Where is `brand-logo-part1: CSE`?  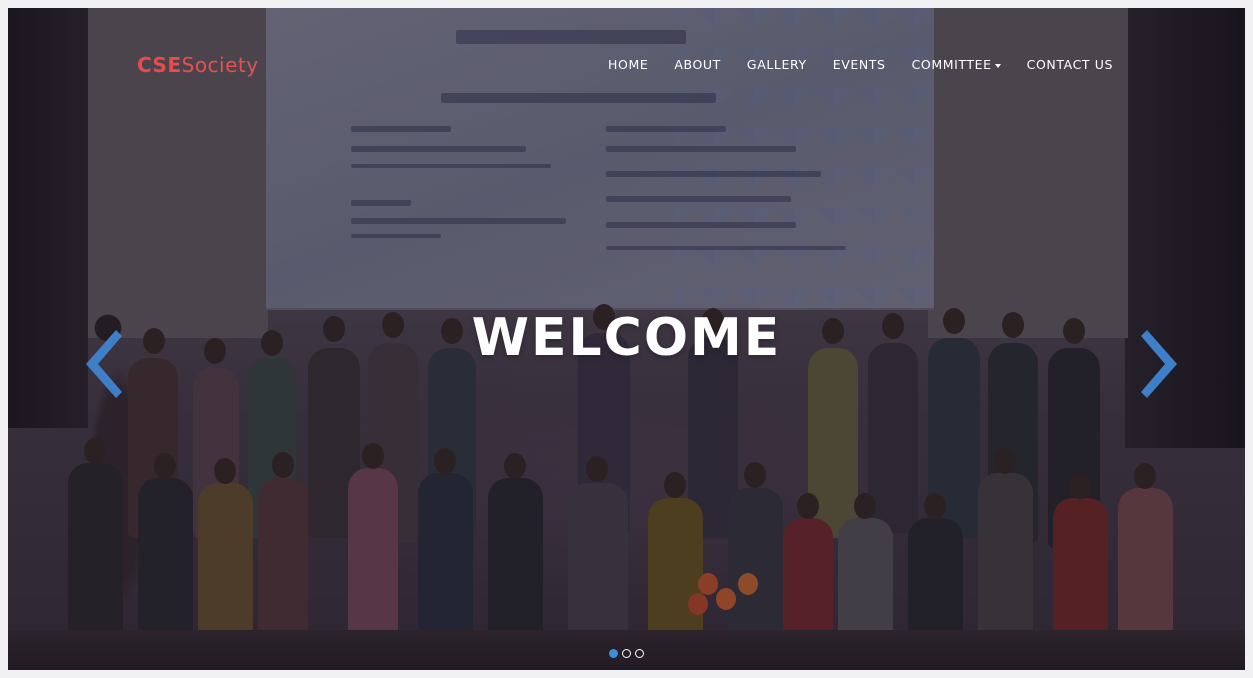
brand-logo-part1: CSE is located at coordinates (159, 65).